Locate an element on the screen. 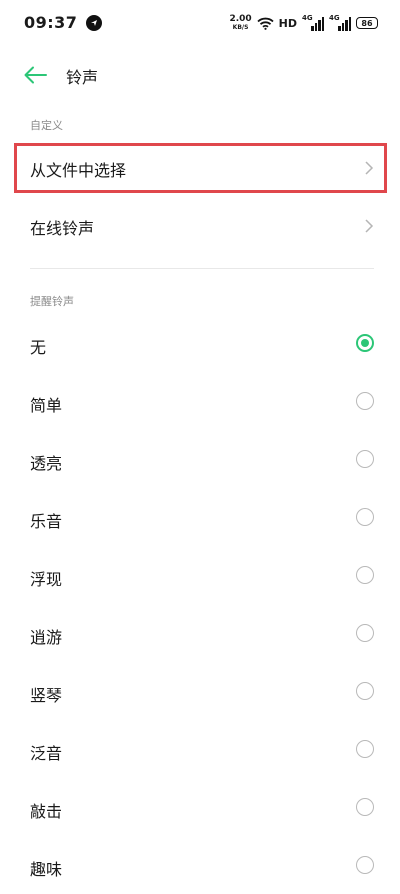 This screenshot has width=400, height=894. ringtone-option-label: 无 is located at coordinates (38, 347).